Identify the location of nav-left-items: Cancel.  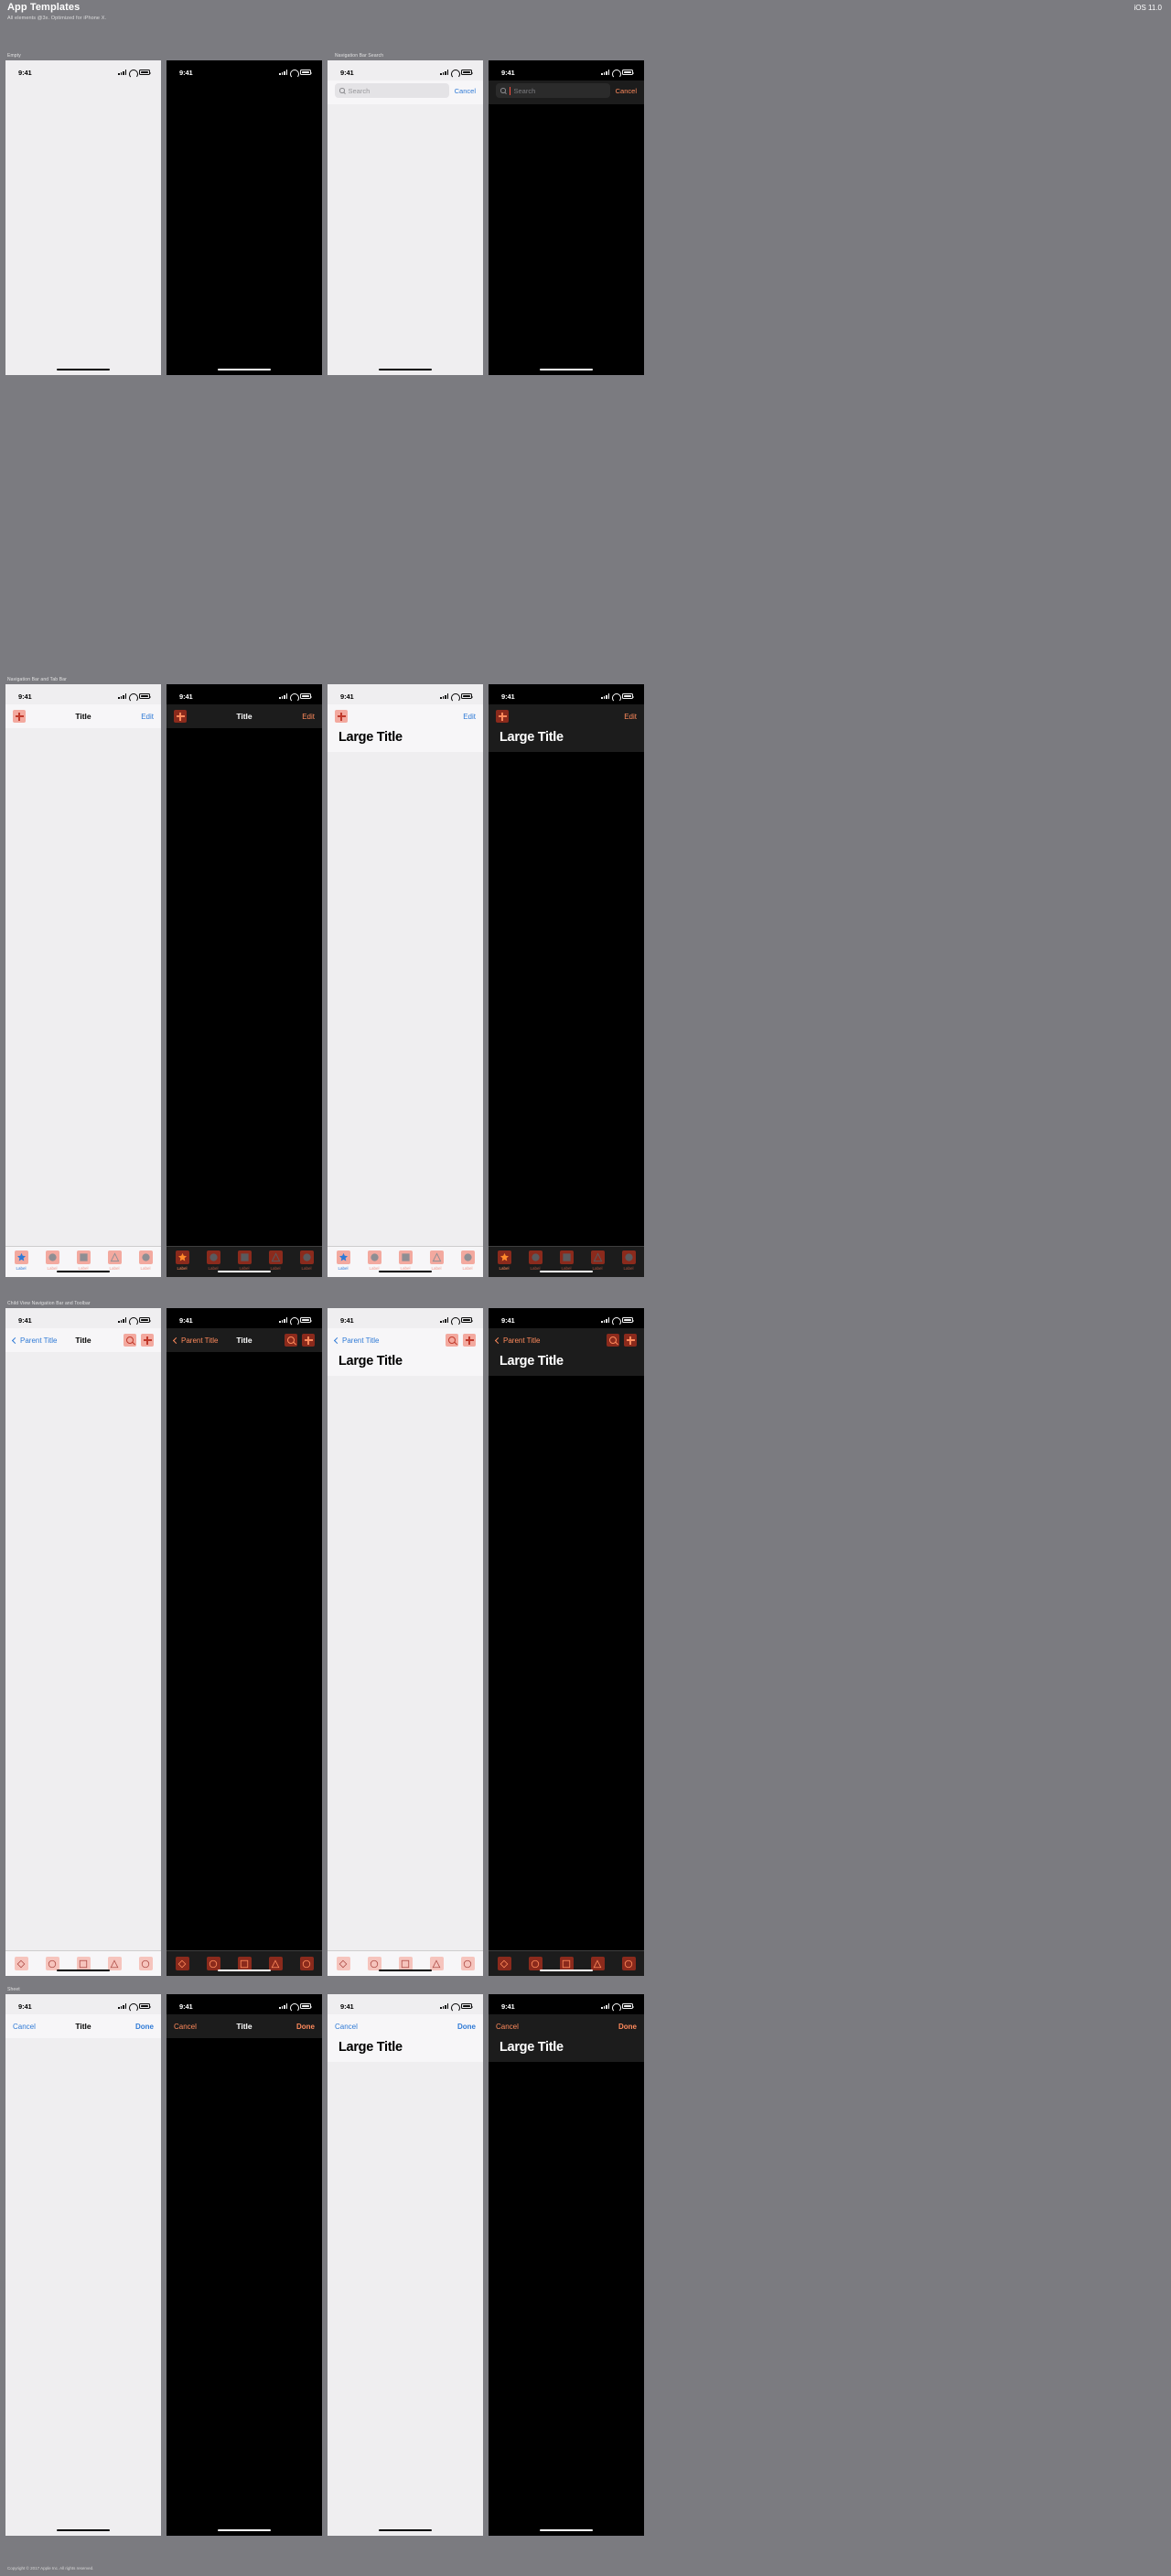
(507, 2027).